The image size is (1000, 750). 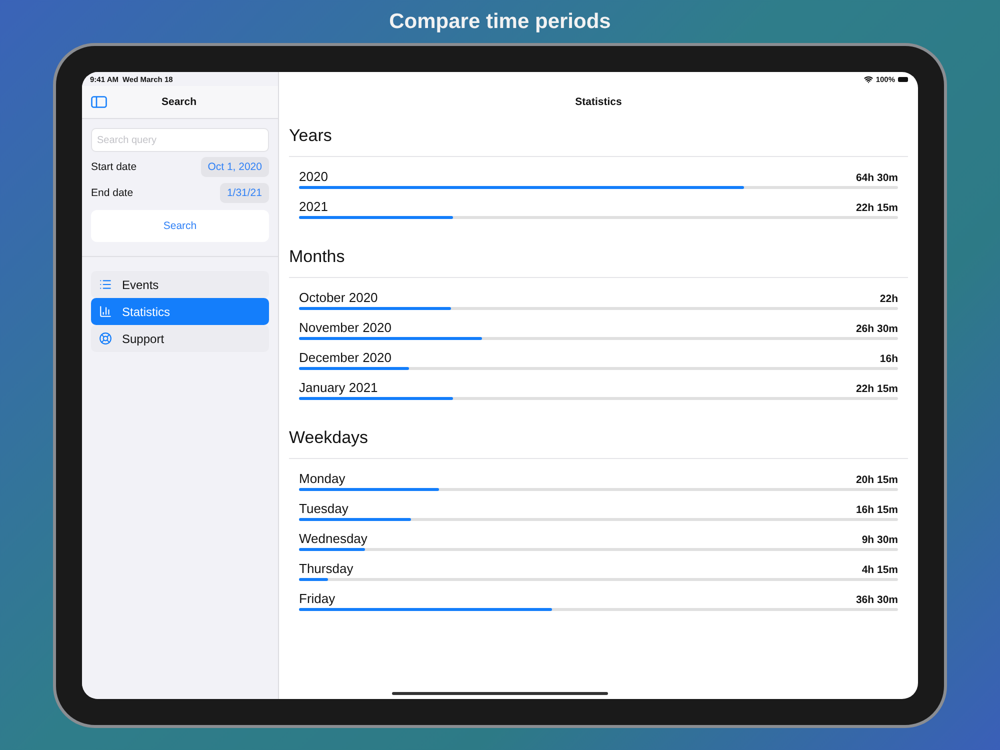 I want to click on sidebar-title: Search, so click(x=179, y=102).